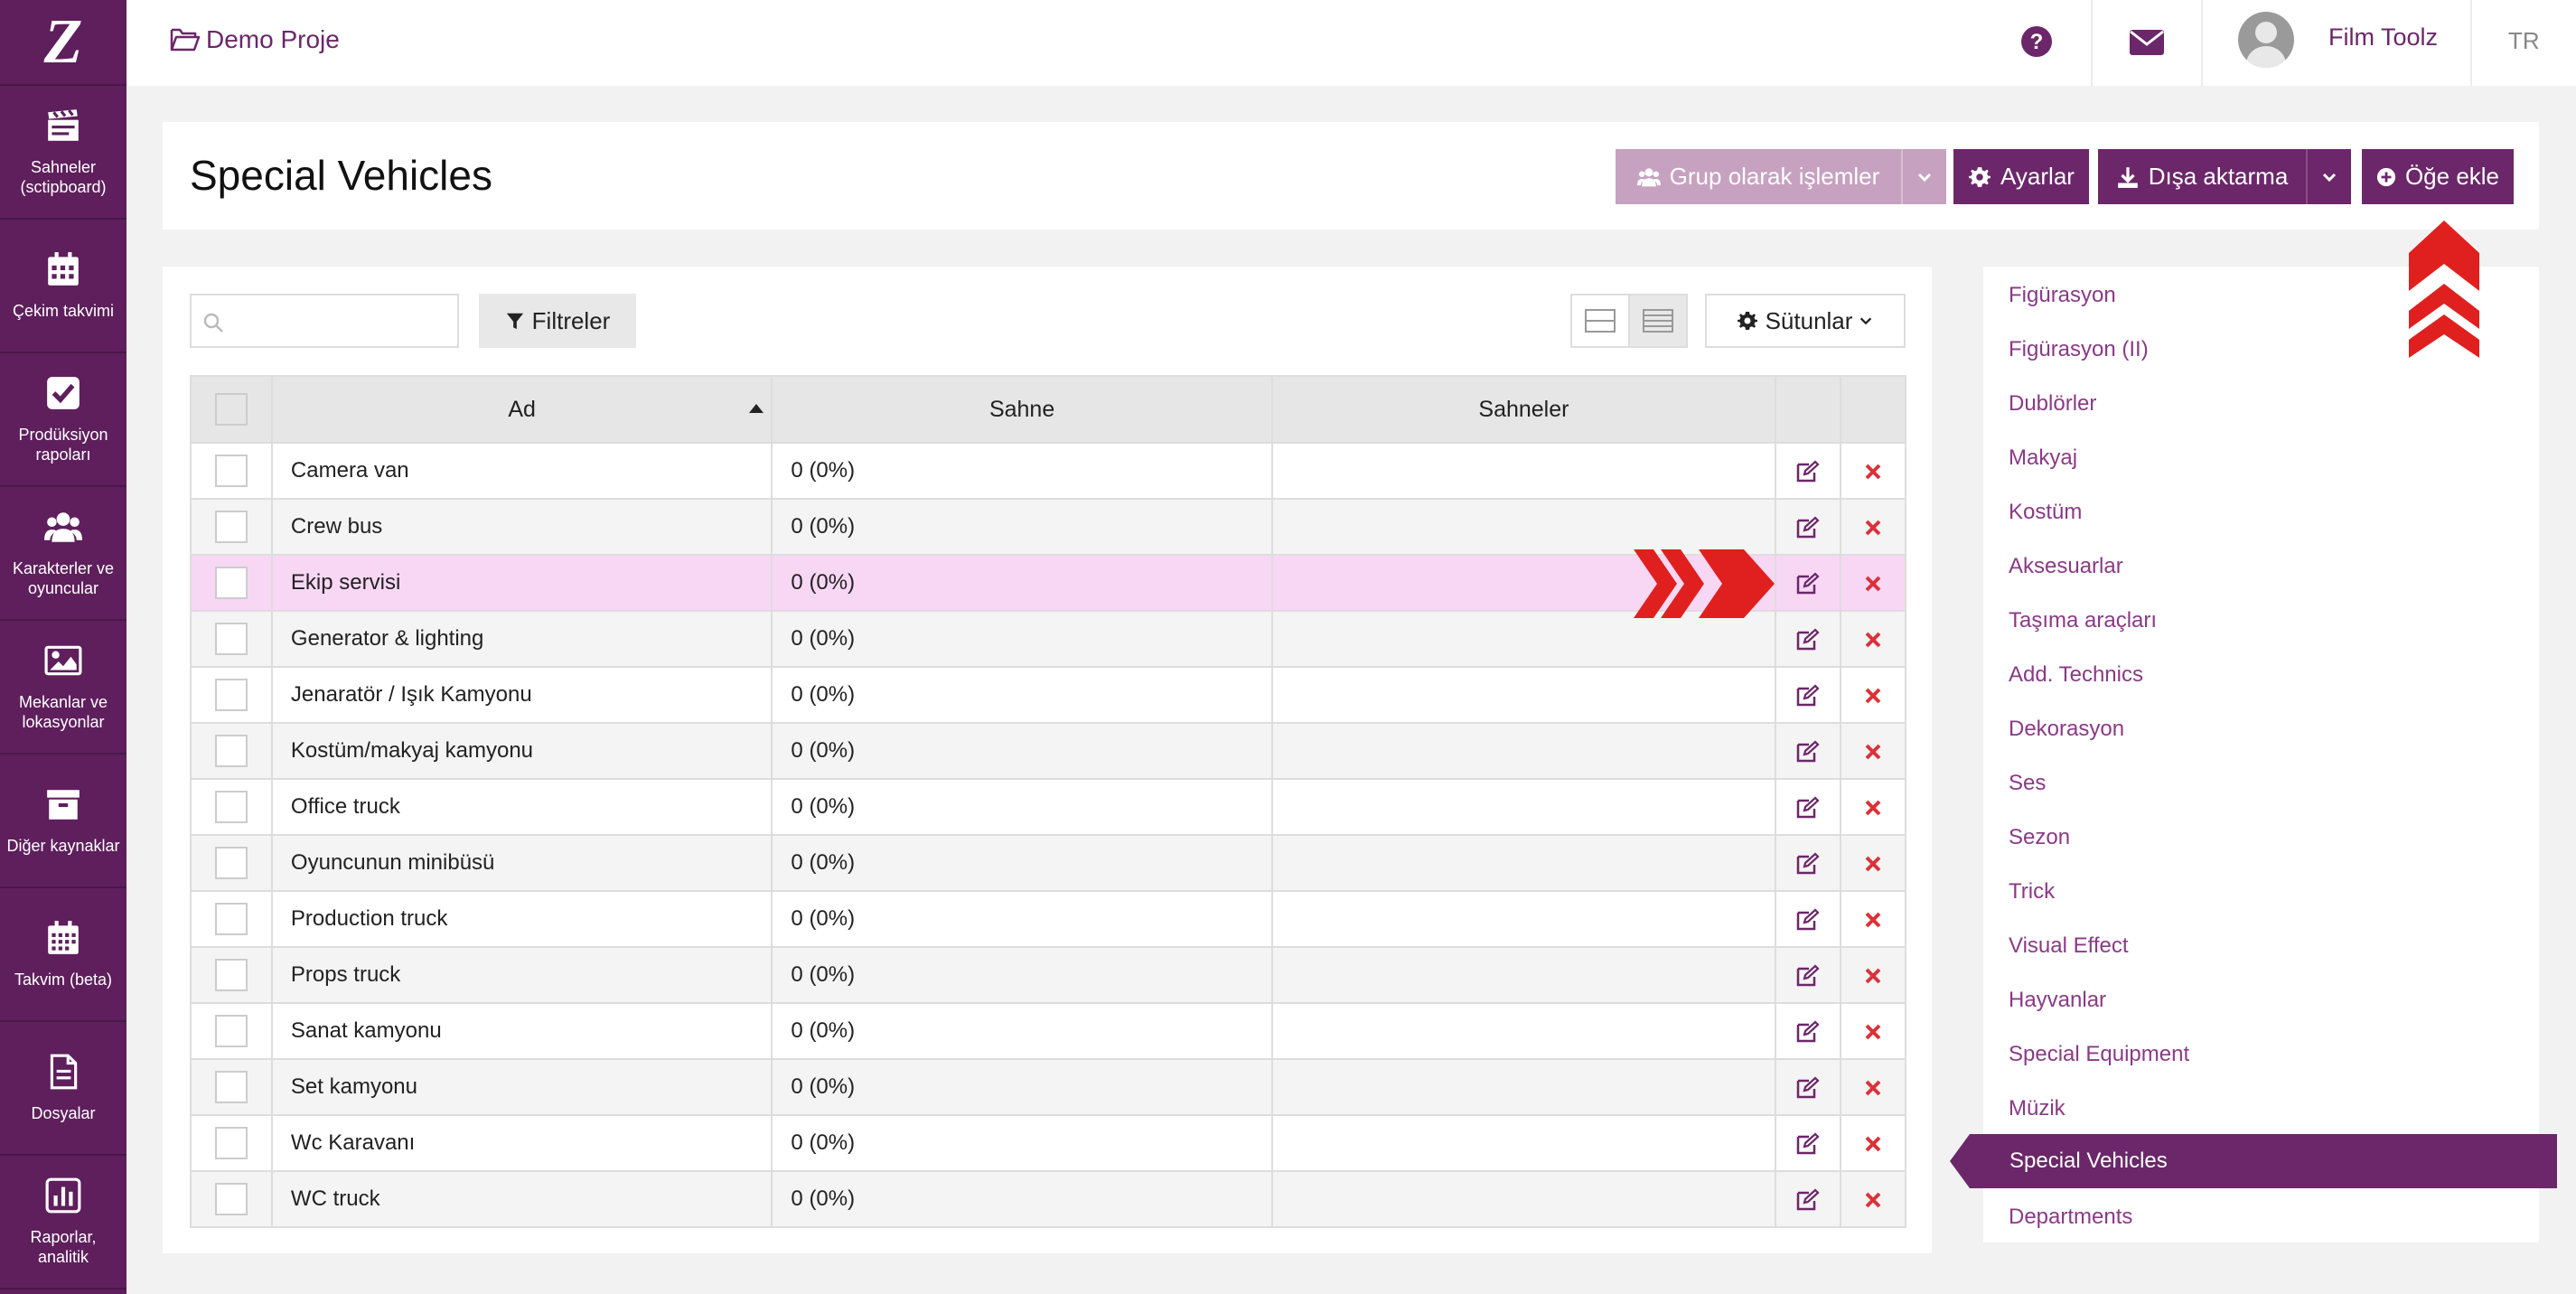 This screenshot has height=1294, width=2576. What do you see at coordinates (2083, 621) in the screenshot?
I see `category-item: Taşıma araçları` at bounding box center [2083, 621].